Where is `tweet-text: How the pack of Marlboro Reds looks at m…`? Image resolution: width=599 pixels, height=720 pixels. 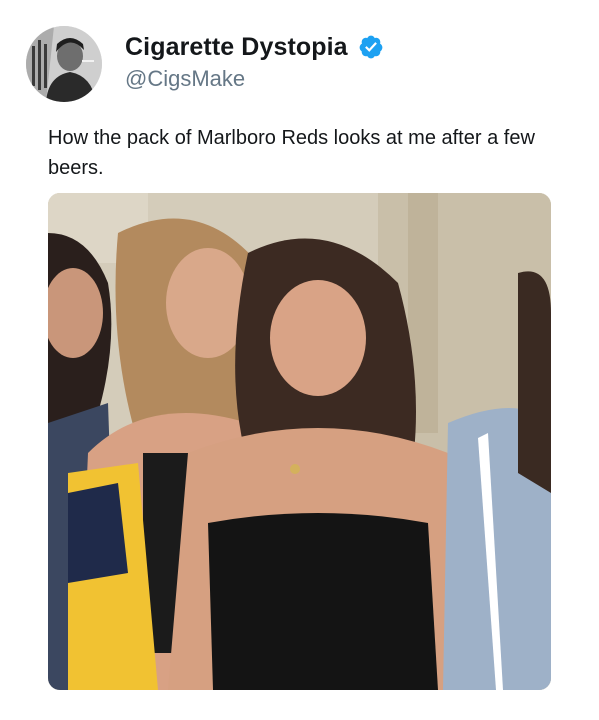 tweet-text: How the pack of Marlboro Reds looks at m… is located at coordinates (291, 153).